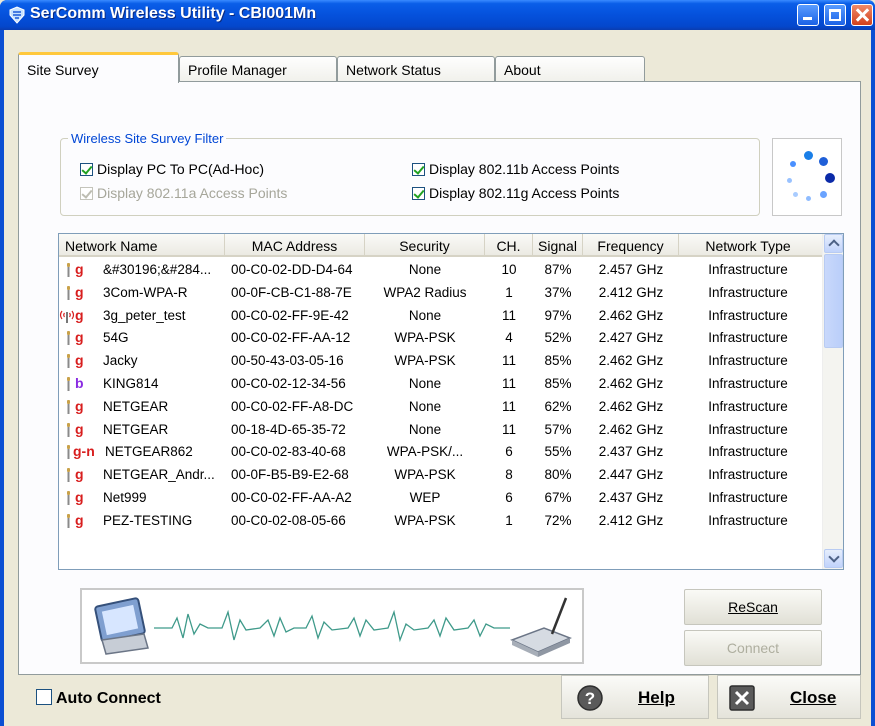  I want to click on cell-name: NETGEAR, so click(136, 429).